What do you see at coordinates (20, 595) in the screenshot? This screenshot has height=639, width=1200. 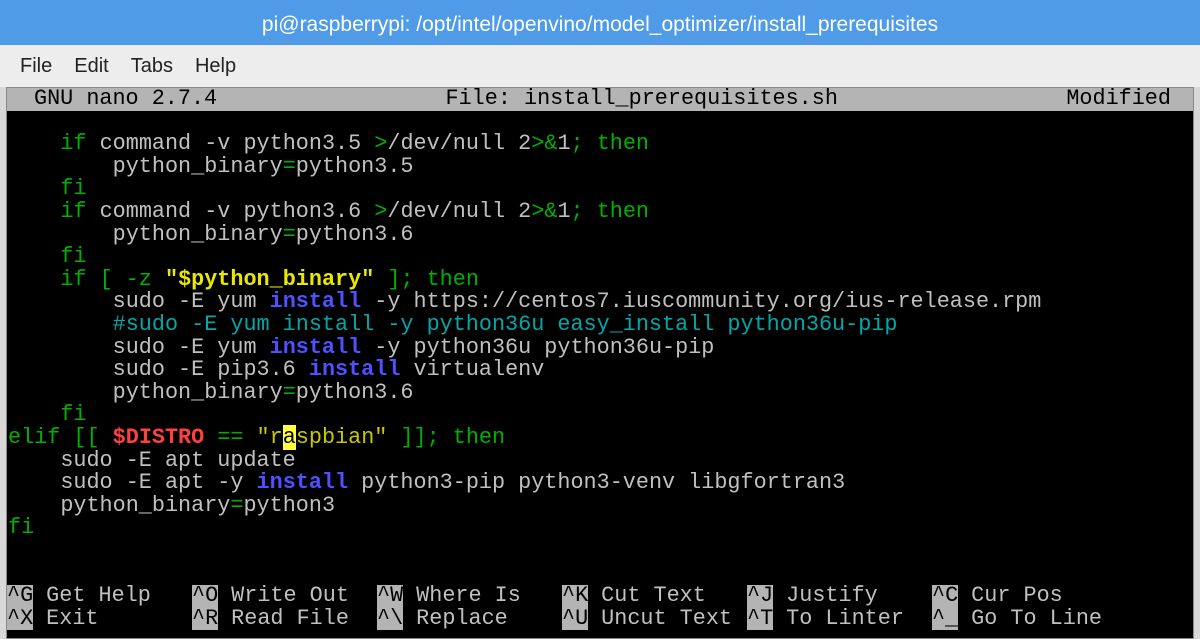 I see `shortcut-key: ^G` at bounding box center [20, 595].